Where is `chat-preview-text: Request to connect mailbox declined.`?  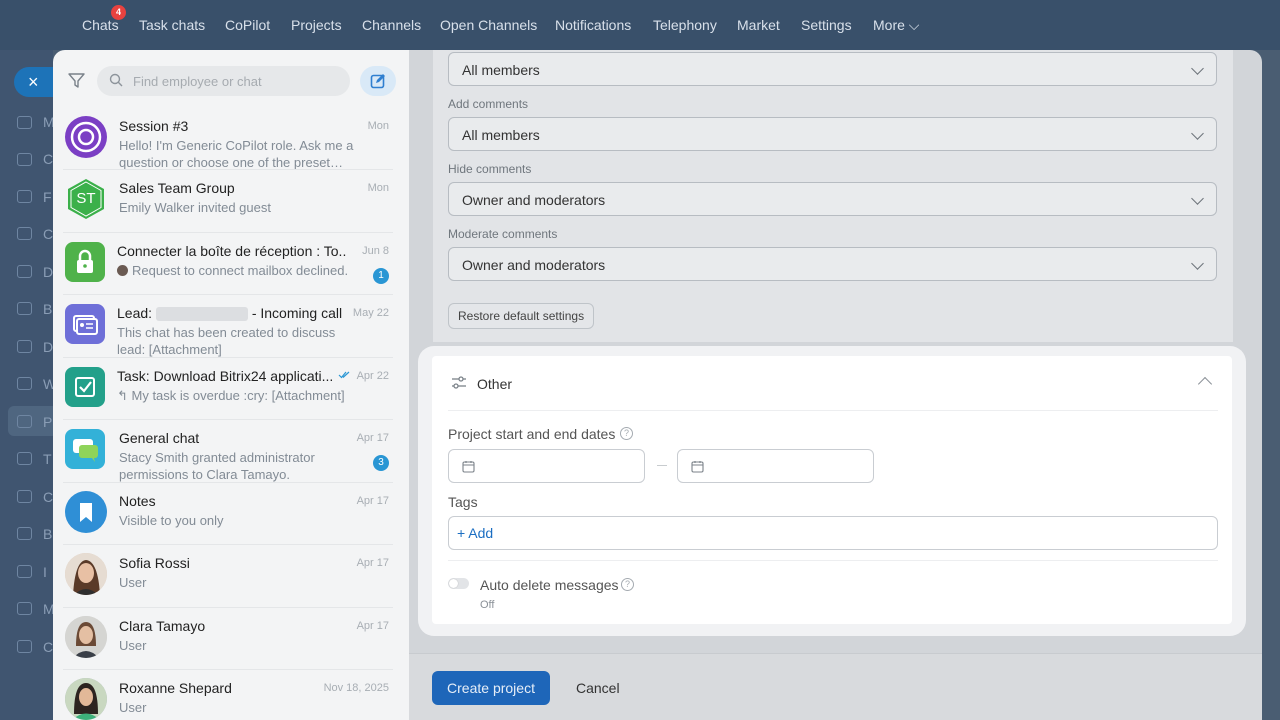
chat-preview-text: Request to connect mailbox declined. is located at coordinates (240, 270).